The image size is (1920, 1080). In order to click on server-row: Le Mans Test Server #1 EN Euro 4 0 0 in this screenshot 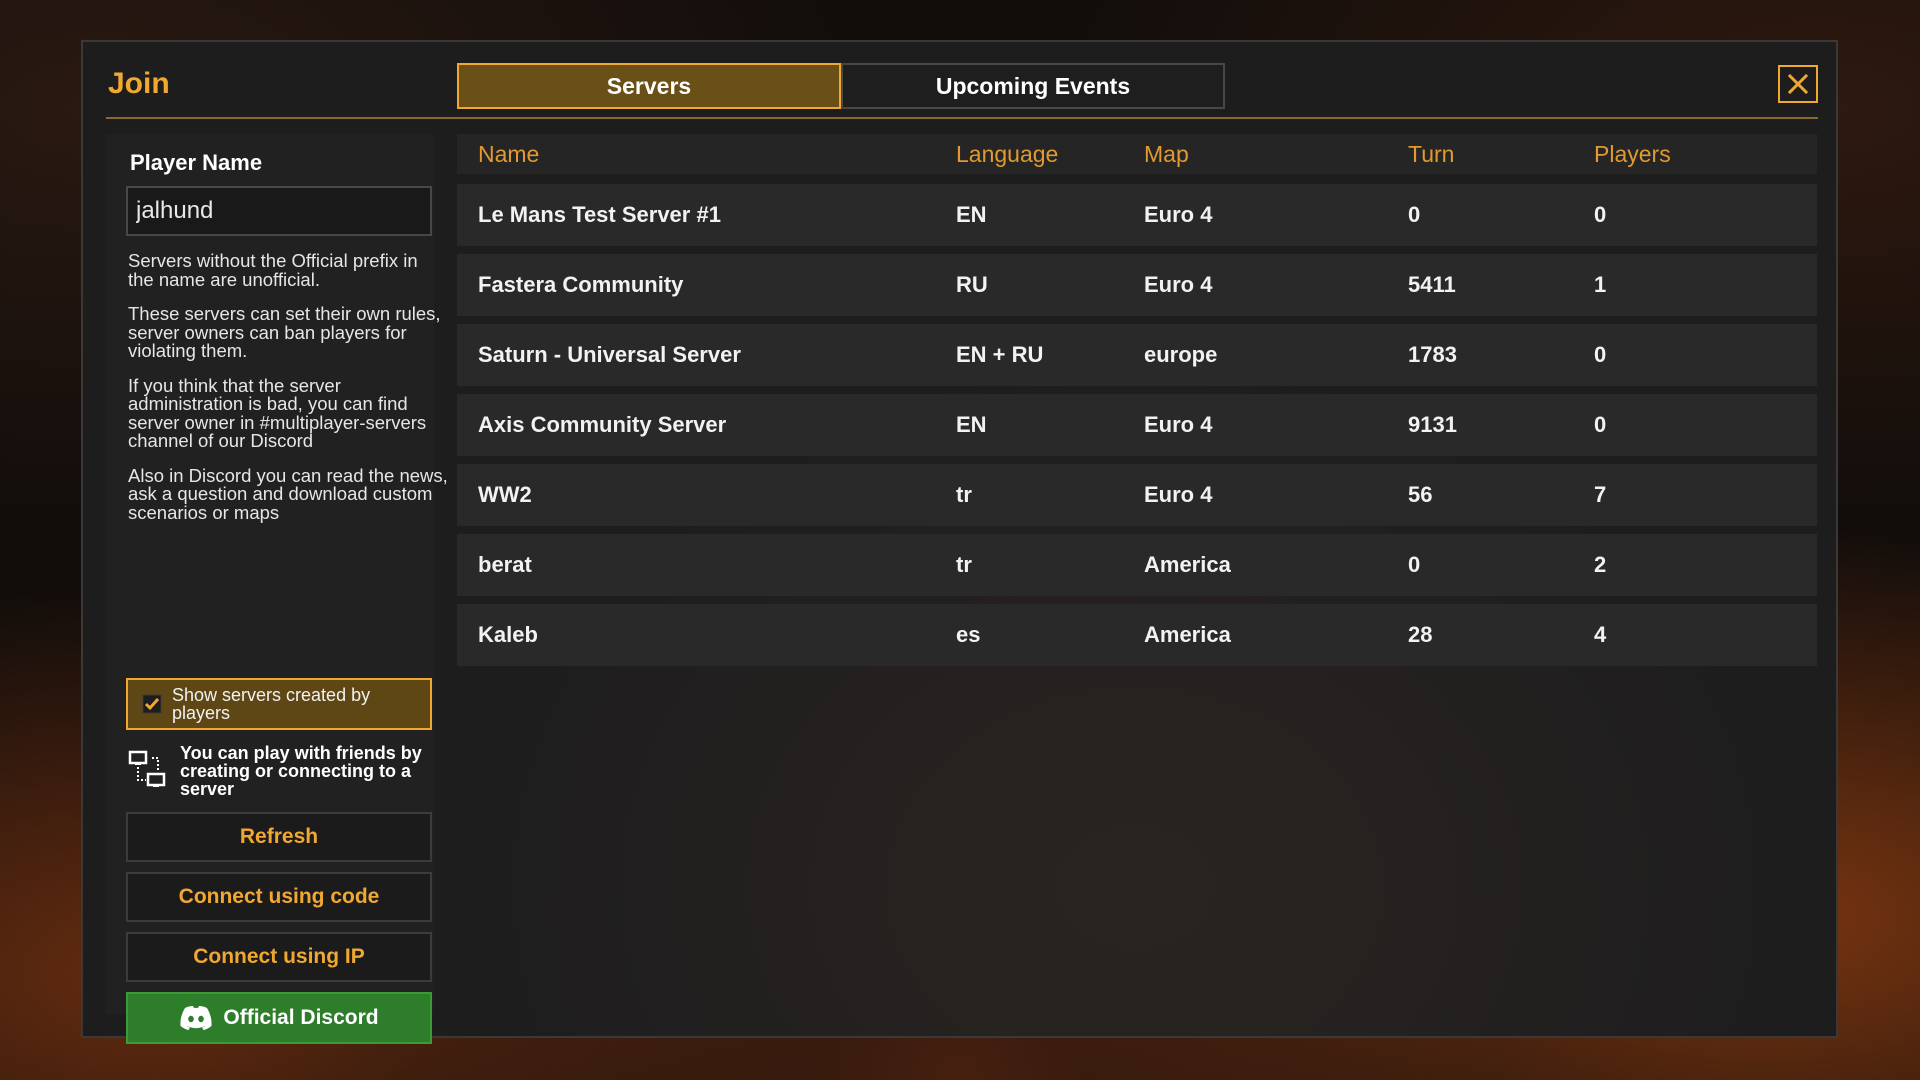, I will do `click(1137, 215)`.